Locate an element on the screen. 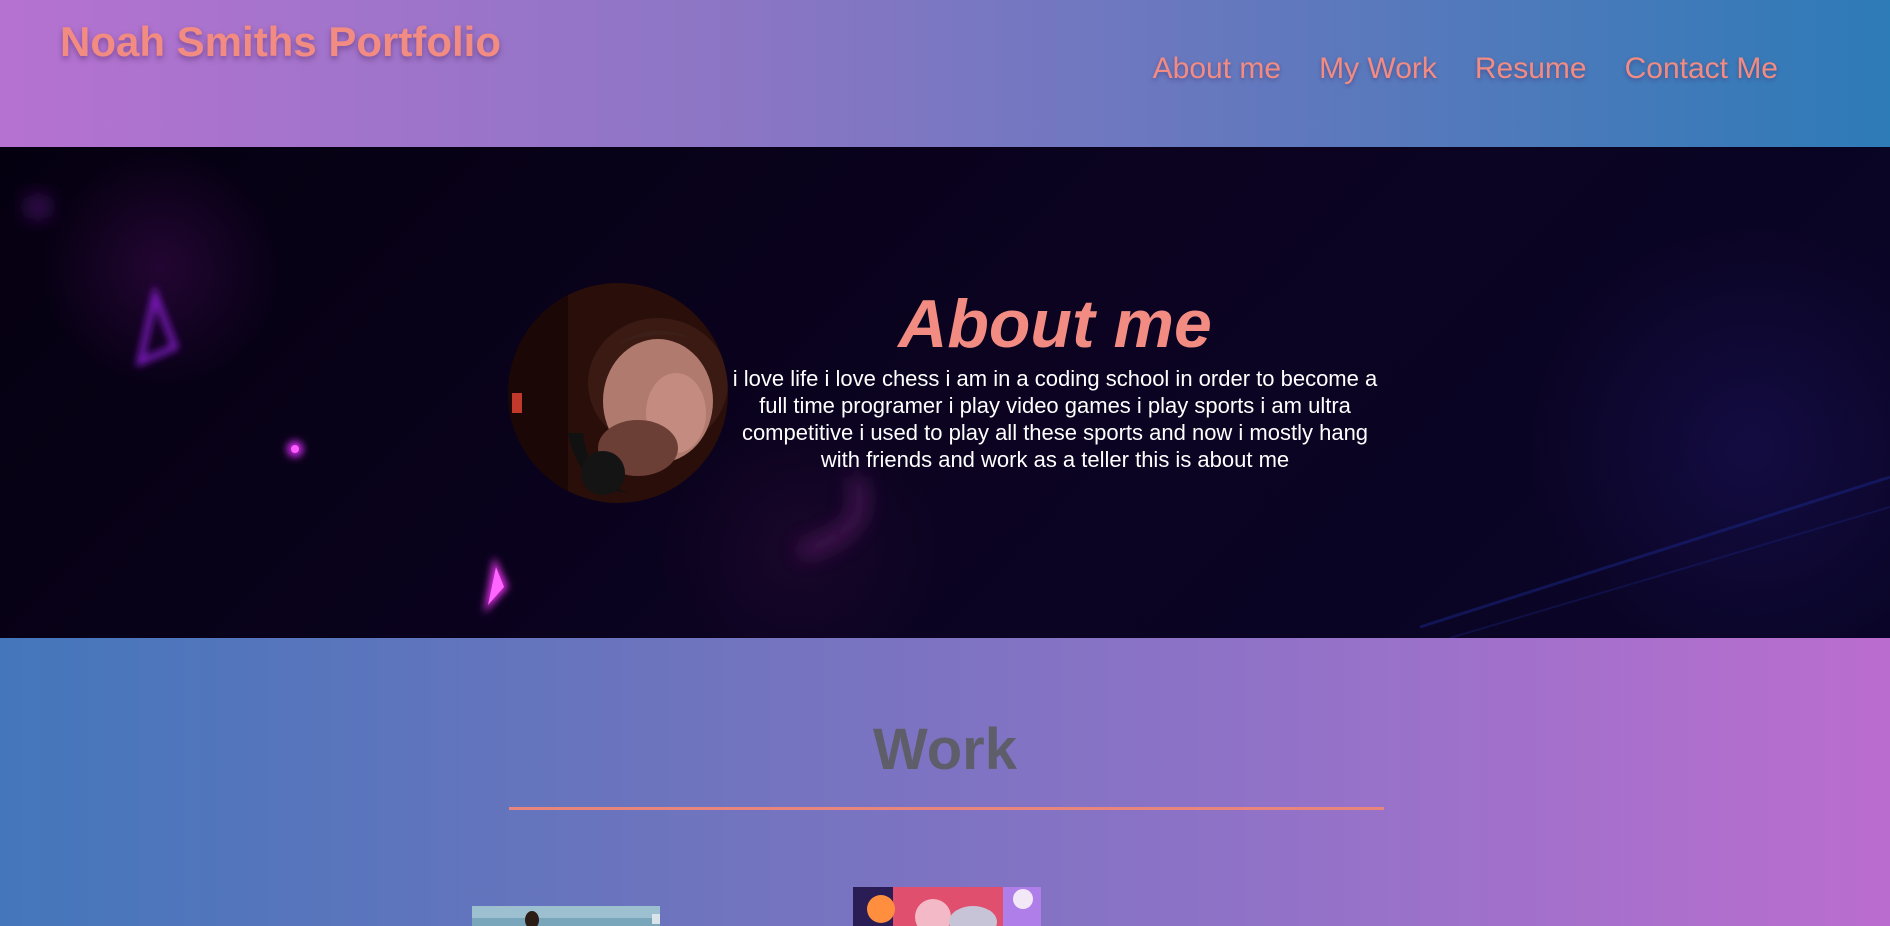 This screenshot has height=926, width=1890. profile-photo-avatar is located at coordinates (618, 393).